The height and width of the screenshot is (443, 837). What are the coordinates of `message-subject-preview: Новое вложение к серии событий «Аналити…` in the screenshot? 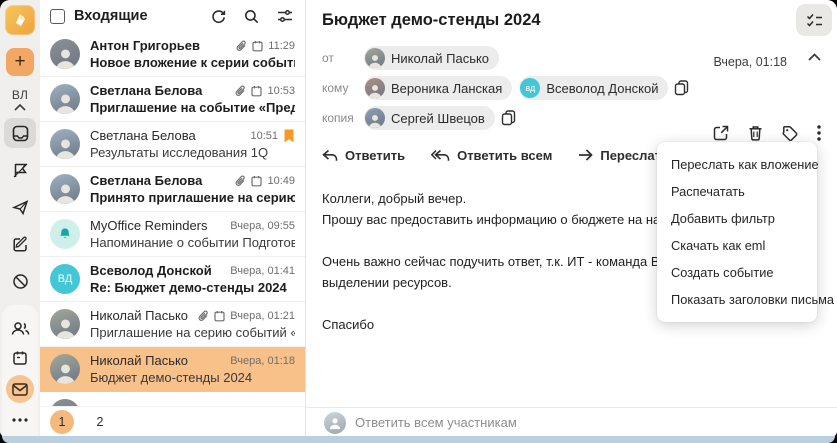 It's located at (192, 62).